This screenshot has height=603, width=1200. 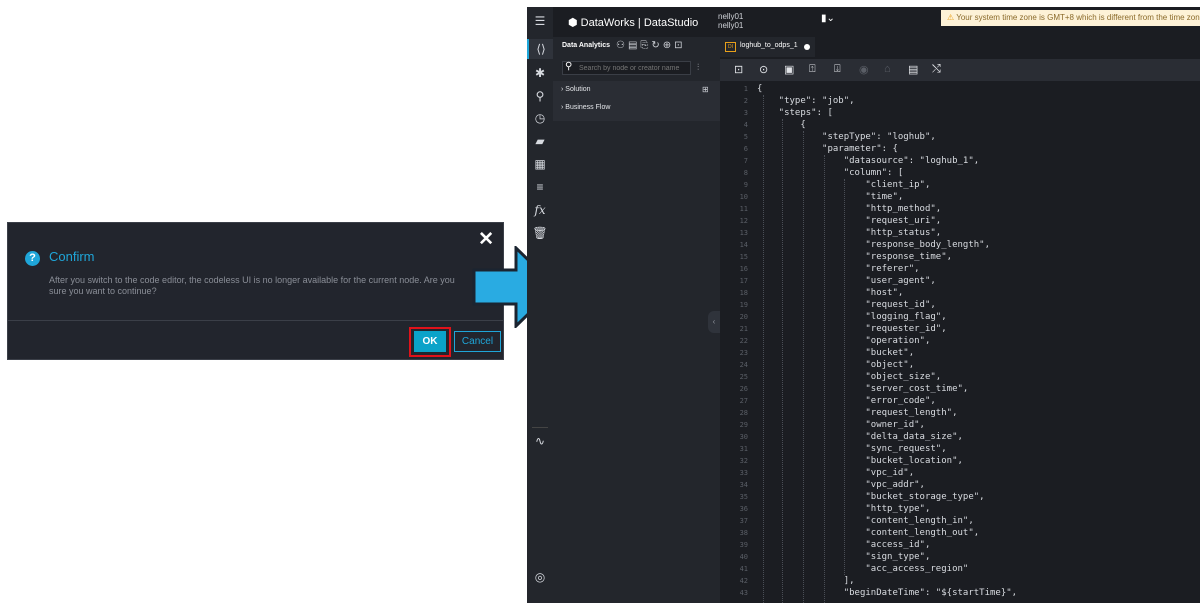 What do you see at coordinates (743, 389) in the screenshot?
I see `line-number: 26` at bounding box center [743, 389].